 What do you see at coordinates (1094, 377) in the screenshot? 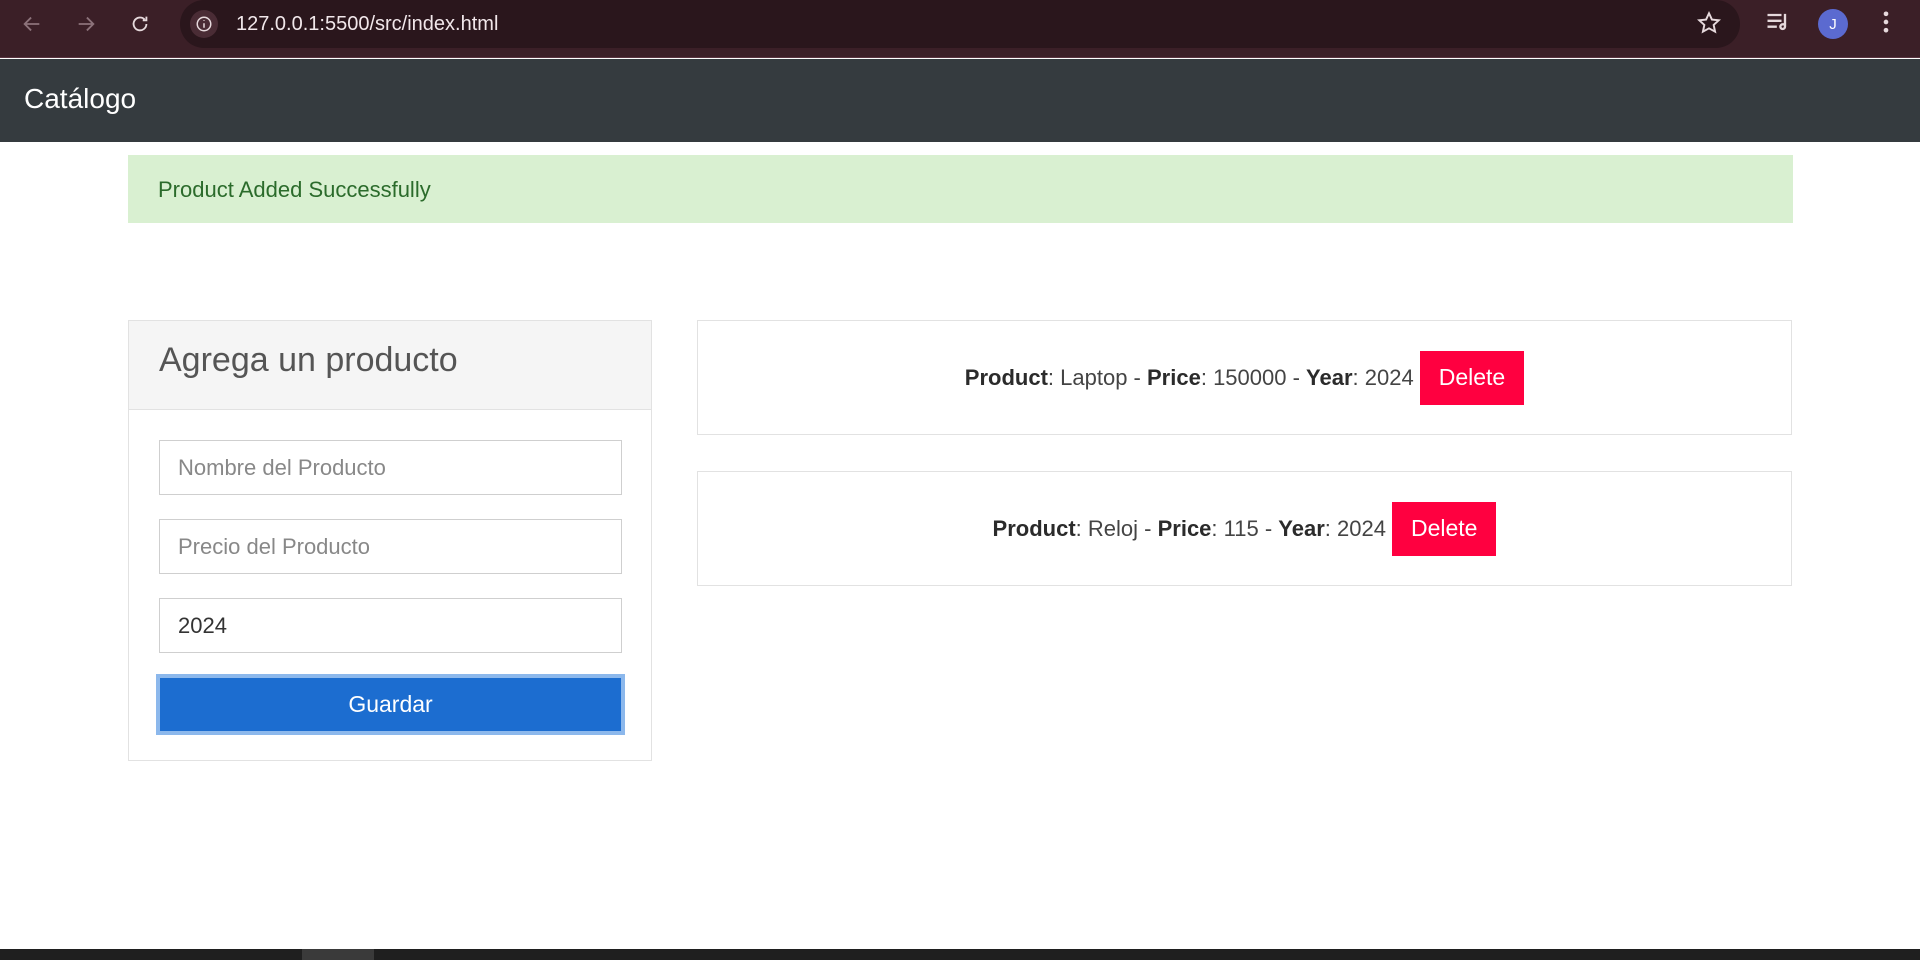
I see `product-name: Laptop` at bounding box center [1094, 377].